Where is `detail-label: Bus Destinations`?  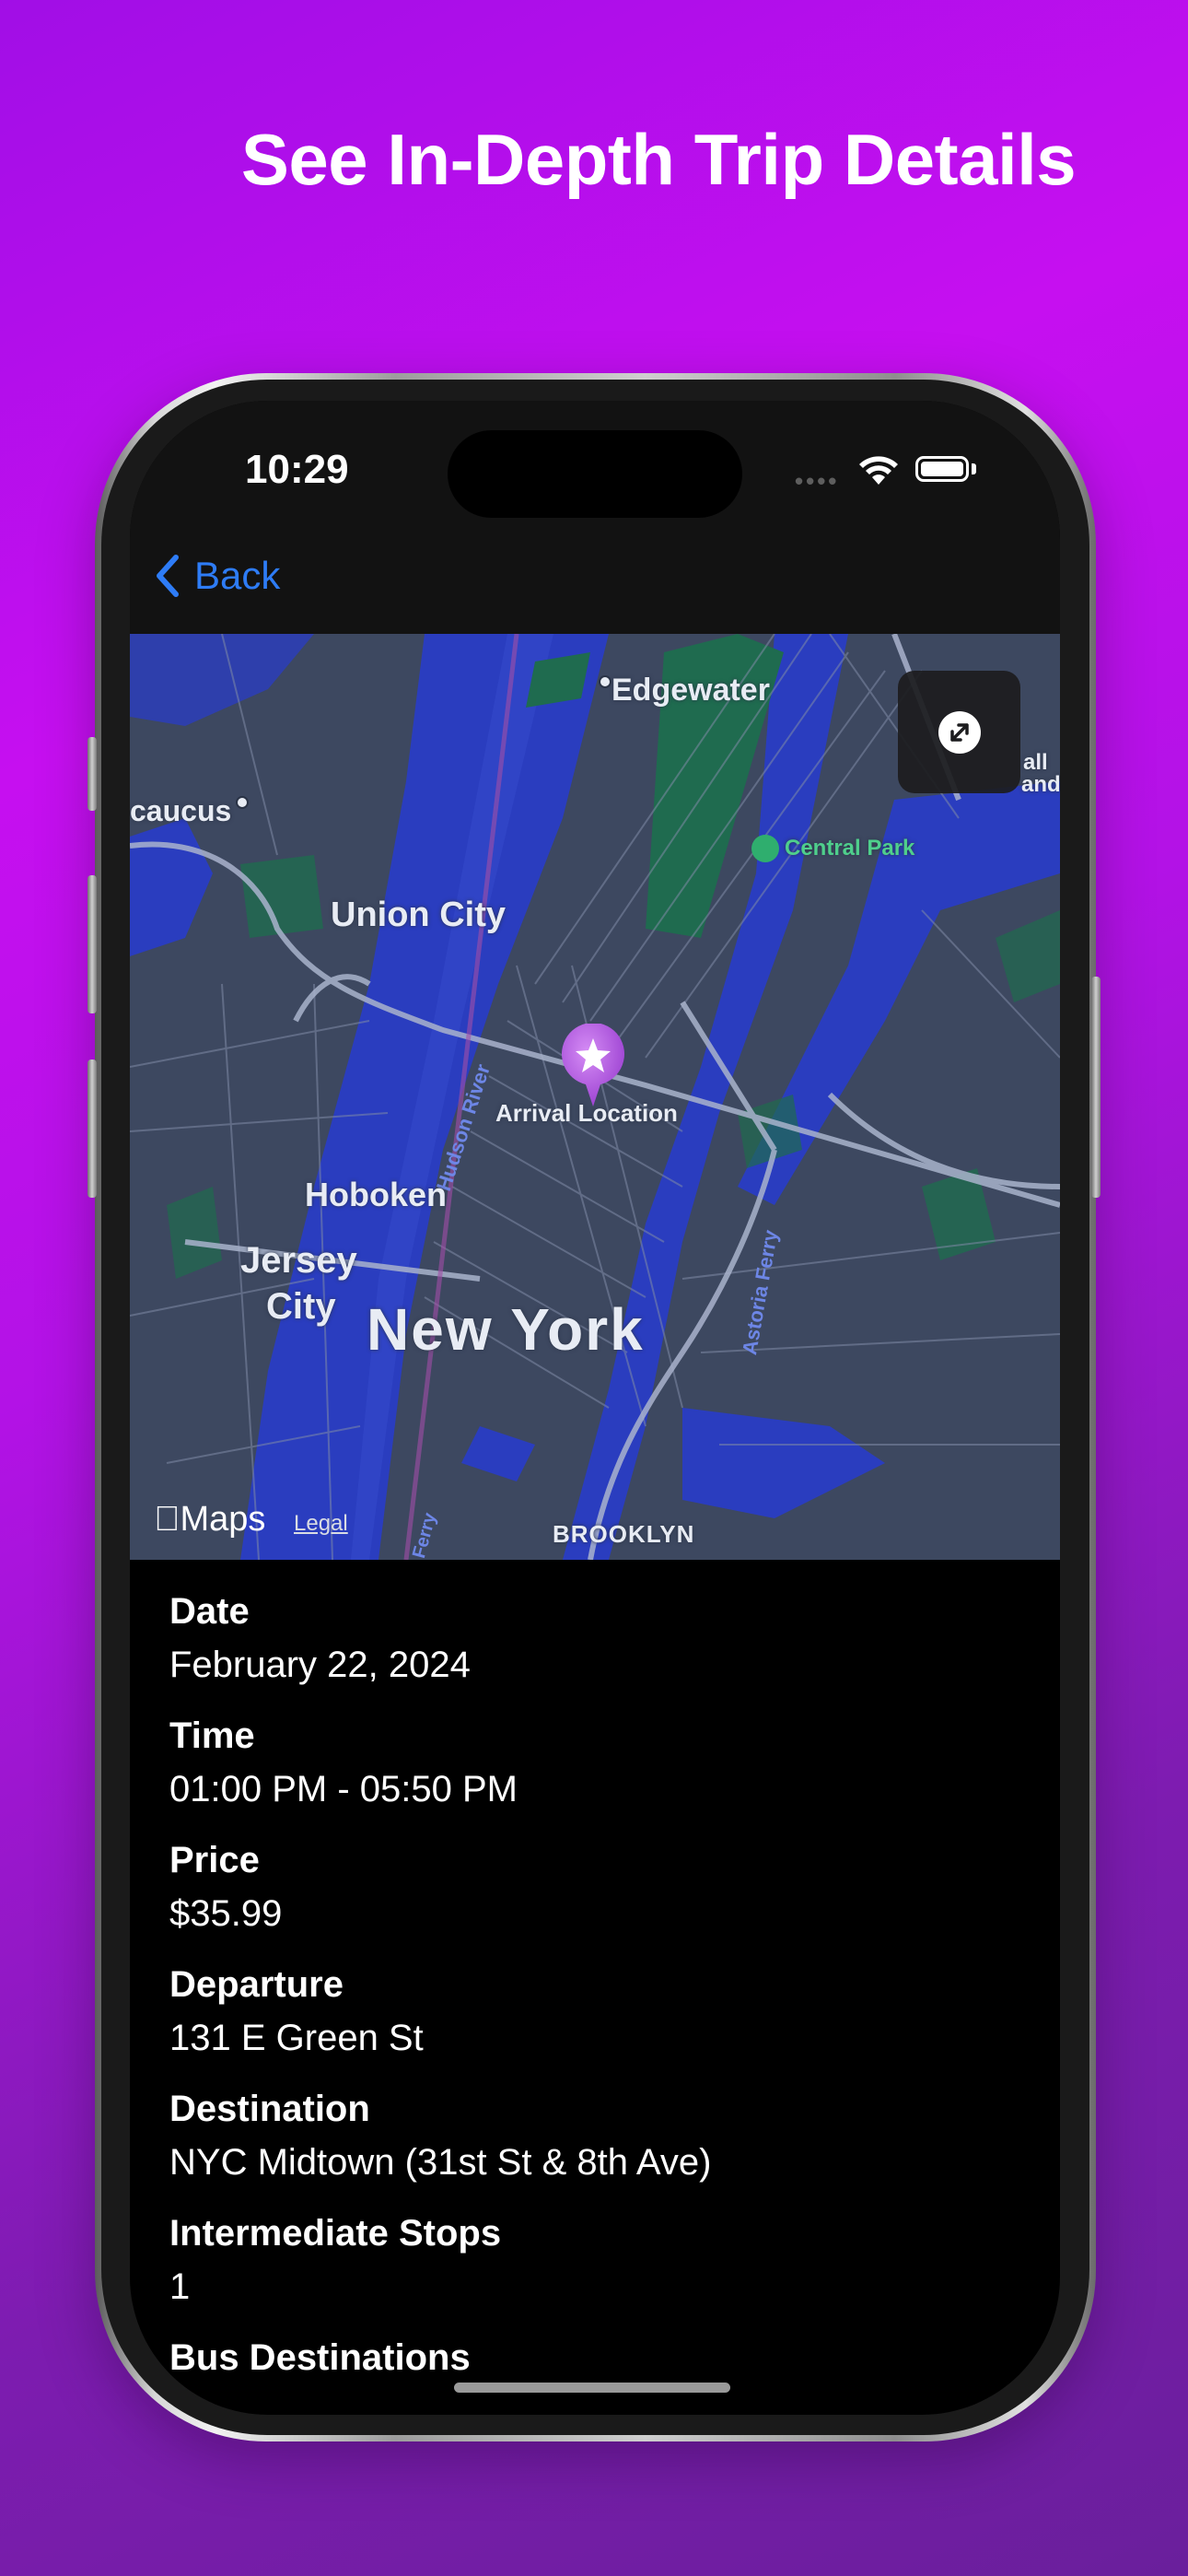
detail-label: Bus Destinations is located at coordinates (320, 2357).